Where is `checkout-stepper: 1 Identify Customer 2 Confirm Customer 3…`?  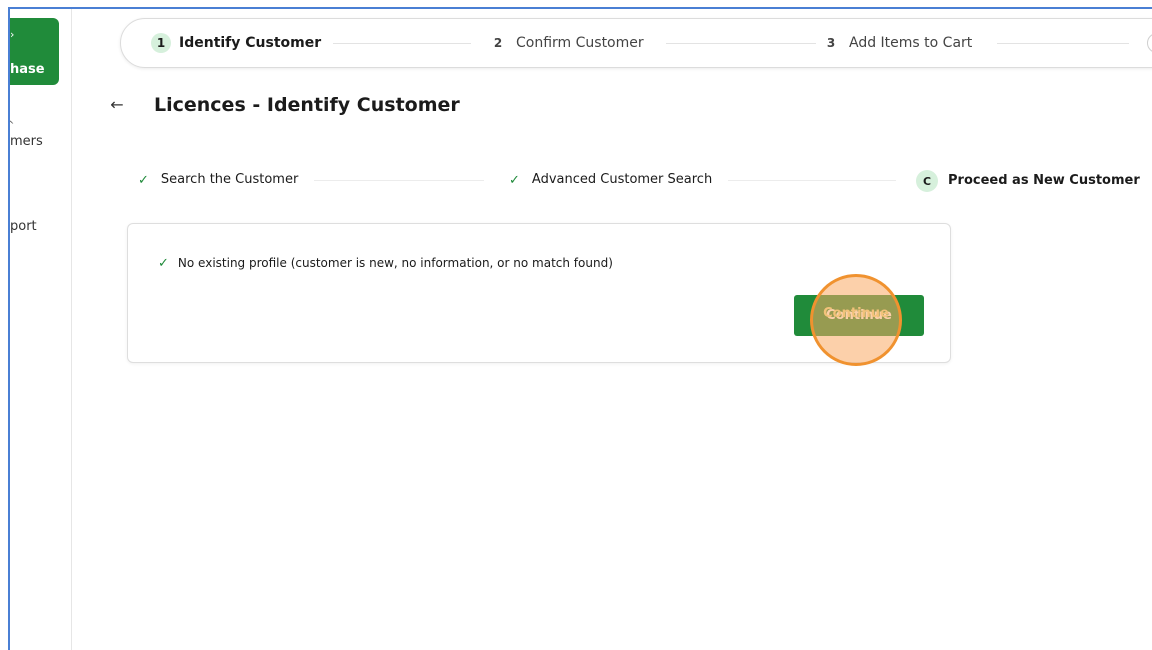 checkout-stepper: 1 Identify Customer 2 Confirm Customer 3… is located at coordinates (636, 43).